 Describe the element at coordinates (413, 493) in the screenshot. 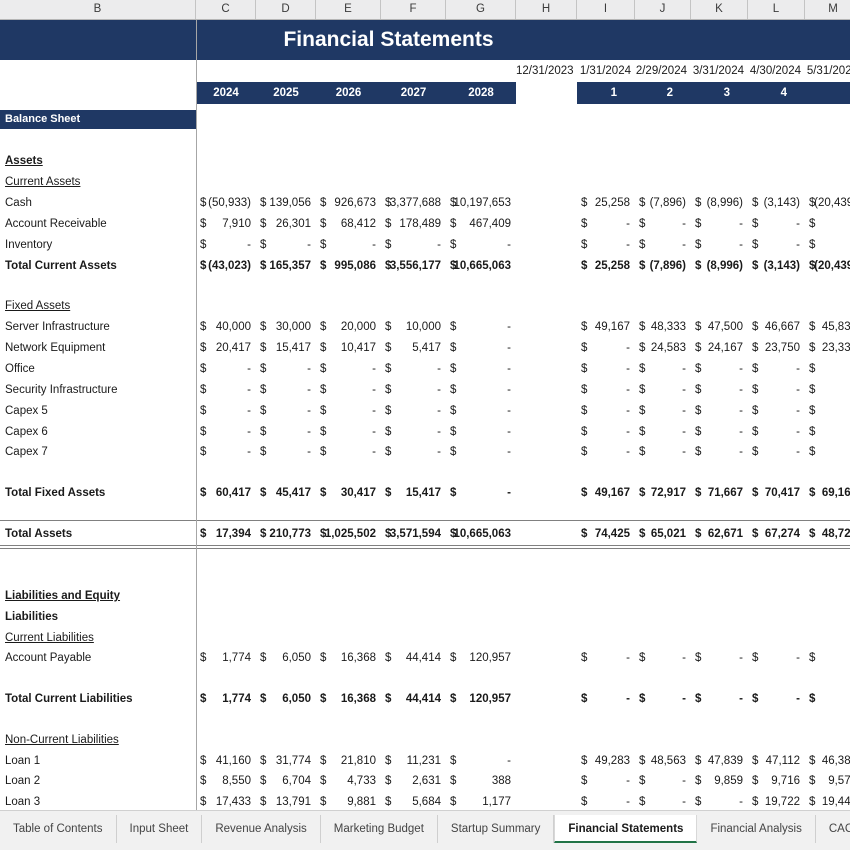

I see `cell-total-fixed-assets-2027: $15,417` at that location.